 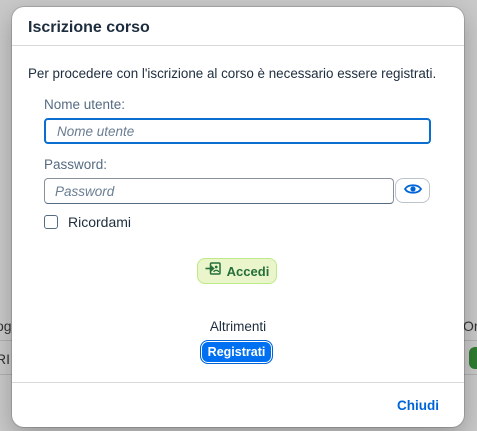 What do you see at coordinates (51, 222) in the screenshot?
I see `checkbox-box` at bounding box center [51, 222].